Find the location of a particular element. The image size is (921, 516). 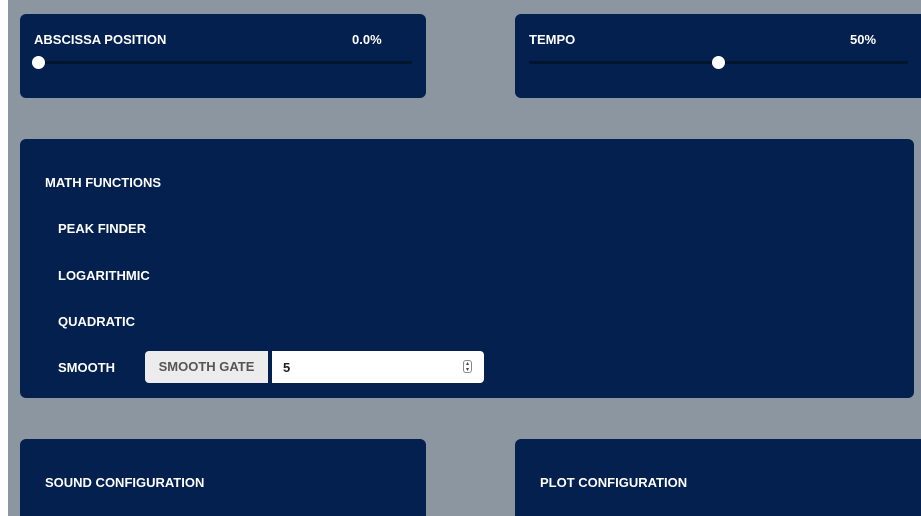

logarithmic-option: LOGARITHMIC is located at coordinates (104, 275).